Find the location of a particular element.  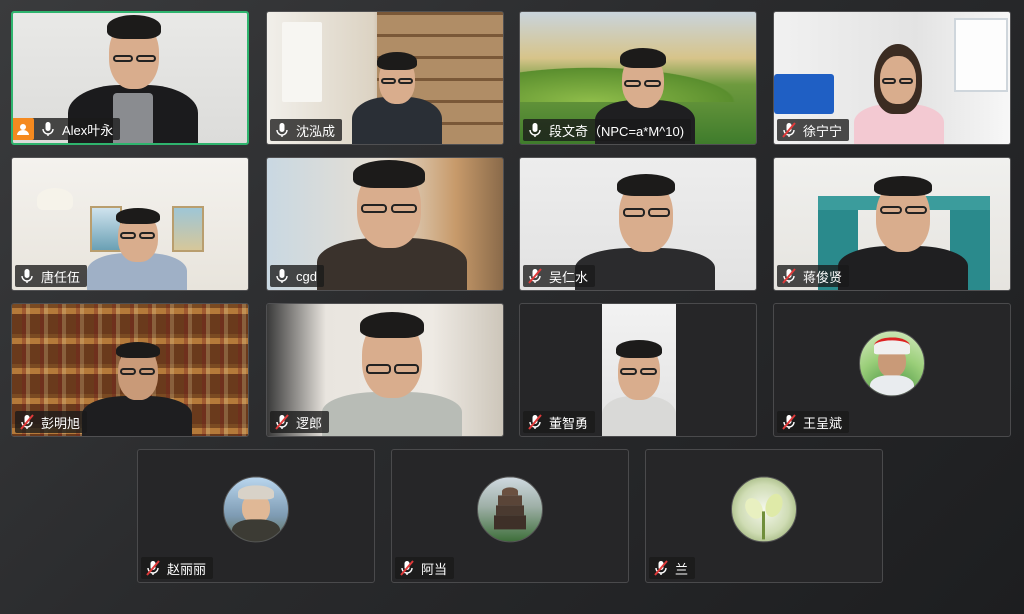

participant-label: 沈泓成 is located at coordinates (306, 130).